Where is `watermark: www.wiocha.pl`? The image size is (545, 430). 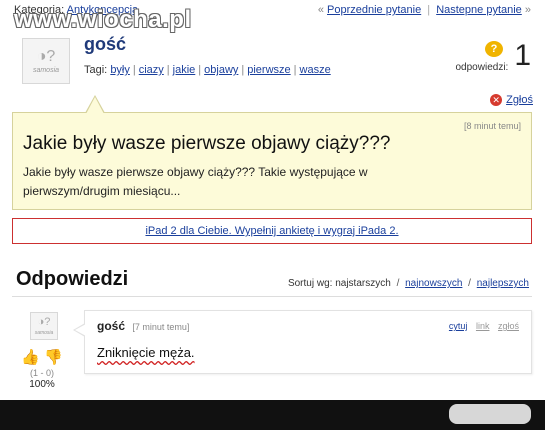
watermark: www.wiocha.pl is located at coordinates (103, 19).